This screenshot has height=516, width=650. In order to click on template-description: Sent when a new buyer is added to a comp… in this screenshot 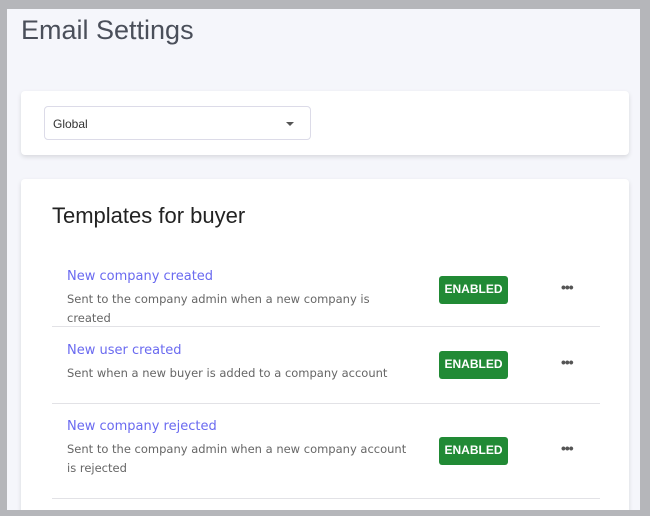, I will do `click(227, 373)`.